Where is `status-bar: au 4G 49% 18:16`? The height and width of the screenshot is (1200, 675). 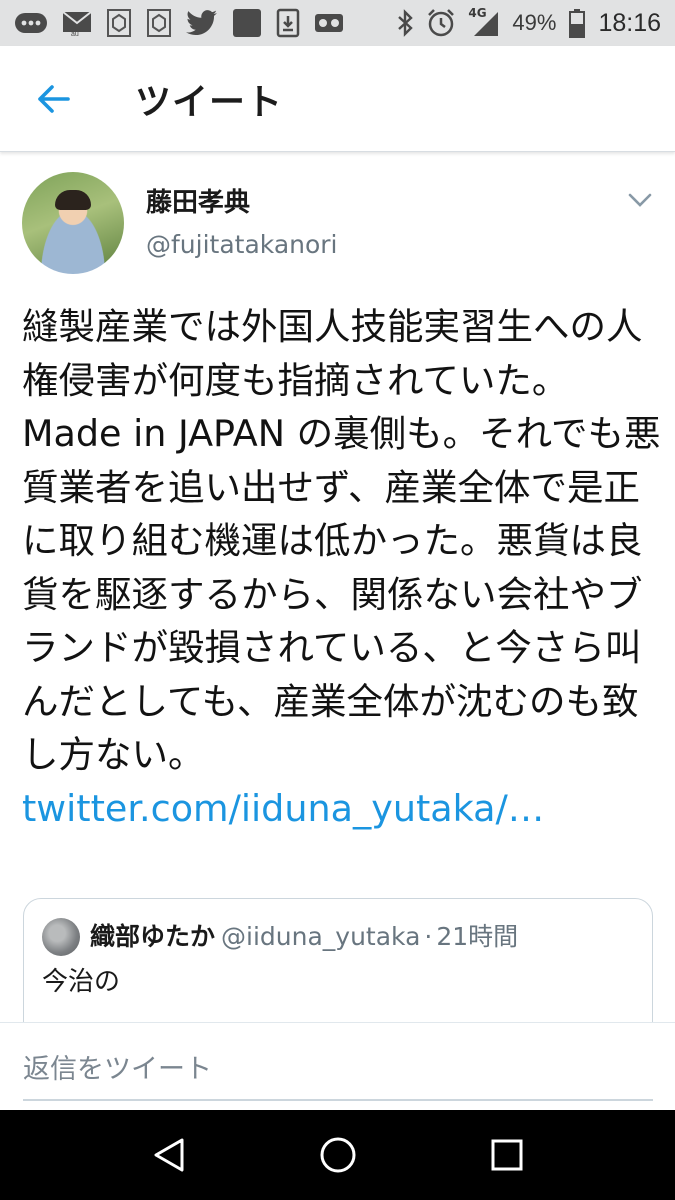
status-bar: au 4G 49% 18:16 is located at coordinates (337, 23).